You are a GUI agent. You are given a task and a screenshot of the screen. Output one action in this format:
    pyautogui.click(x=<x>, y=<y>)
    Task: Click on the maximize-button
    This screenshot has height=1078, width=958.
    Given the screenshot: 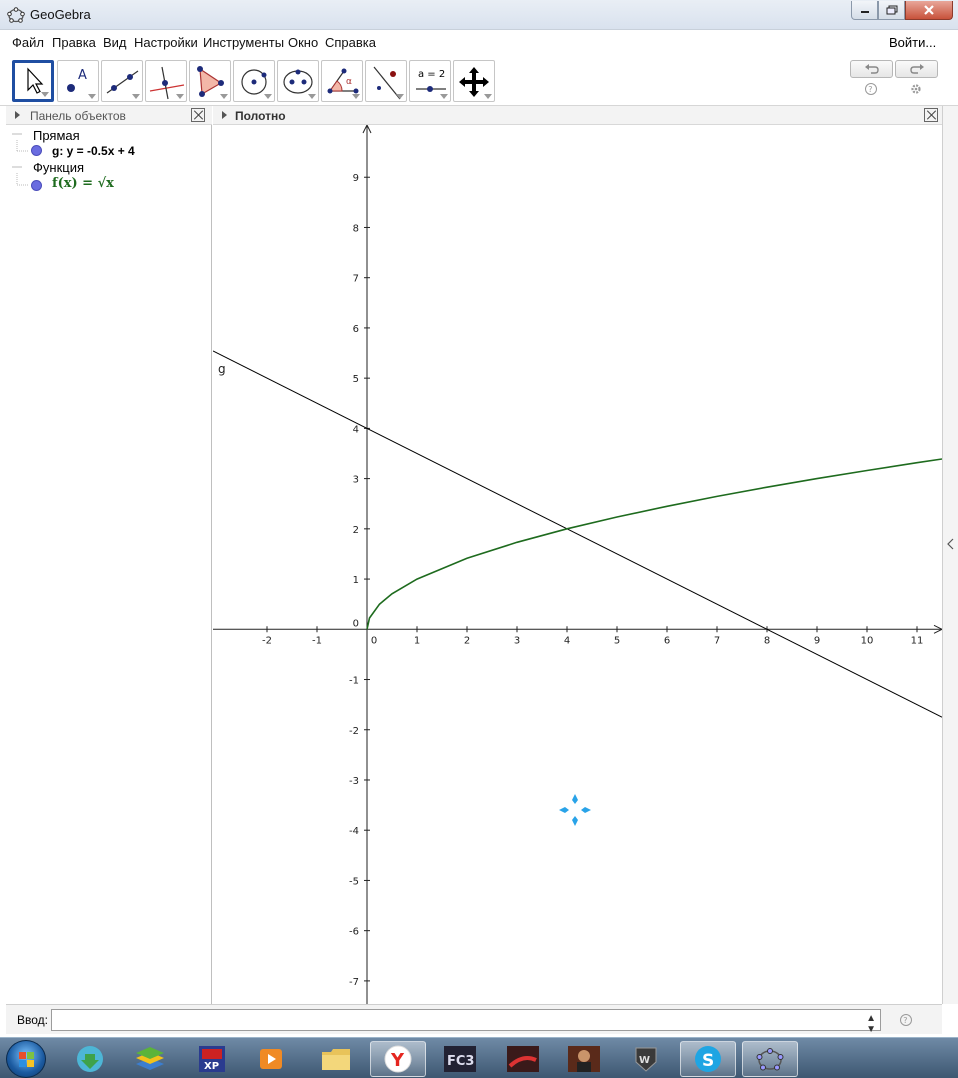 What is the action you would take?
    pyautogui.click(x=891, y=10)
    